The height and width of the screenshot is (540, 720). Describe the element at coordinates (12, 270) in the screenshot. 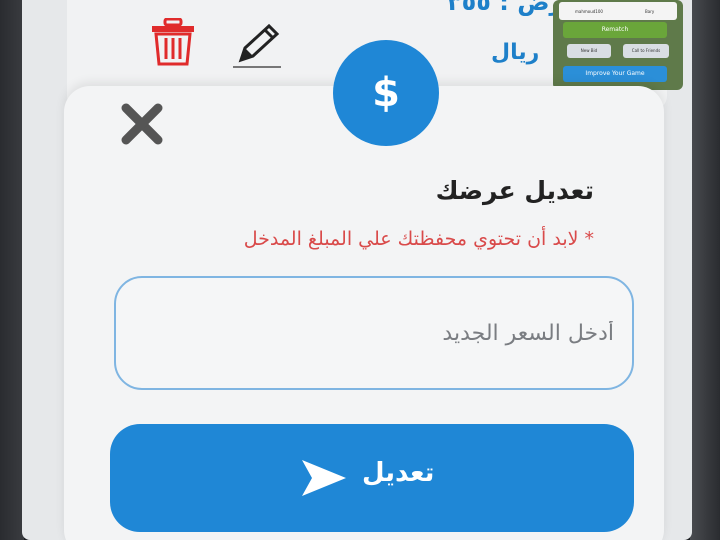

I see `device-bezel-left` at that location.